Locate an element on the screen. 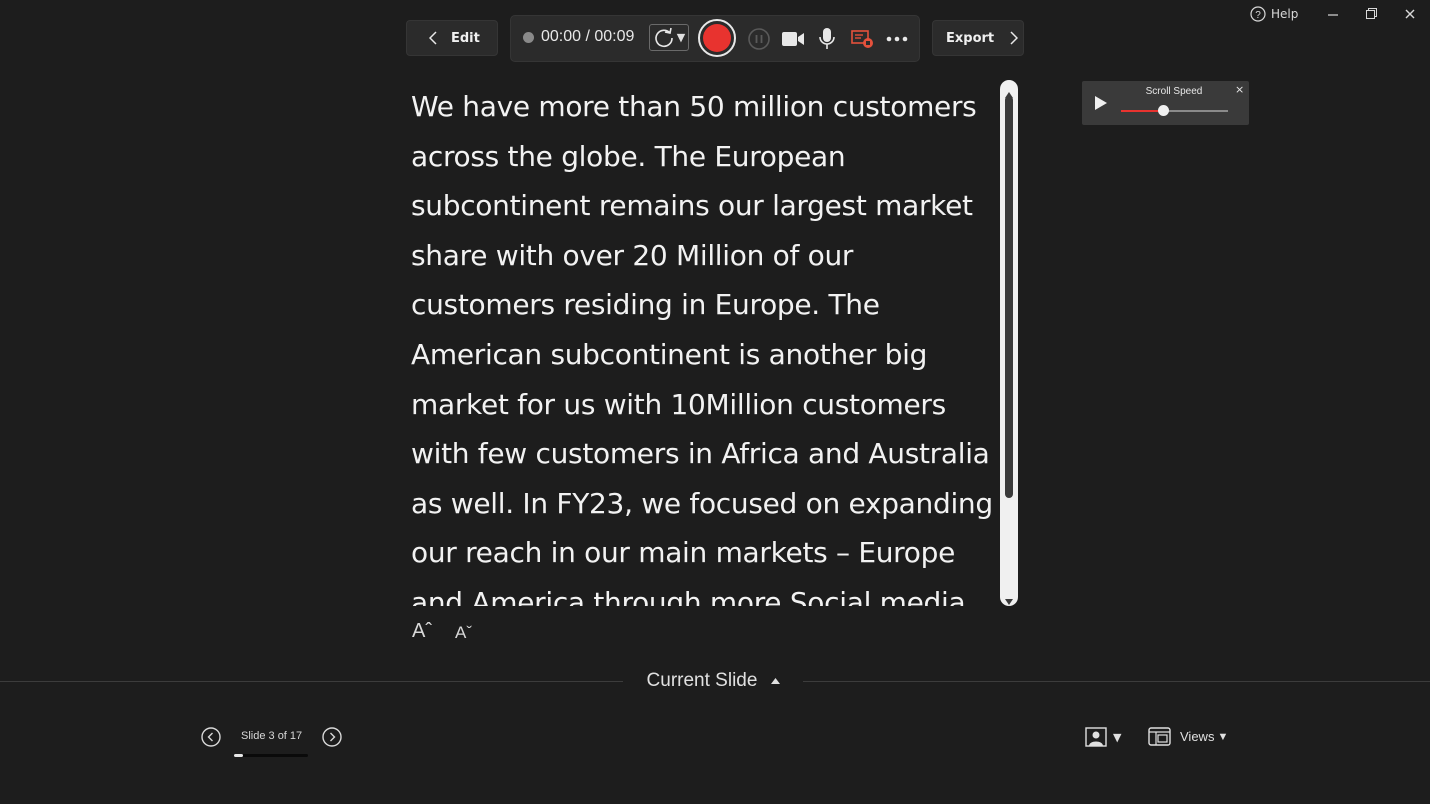 The image size is (1430, 804). screen-record-button is located at coordinates (863, 39).